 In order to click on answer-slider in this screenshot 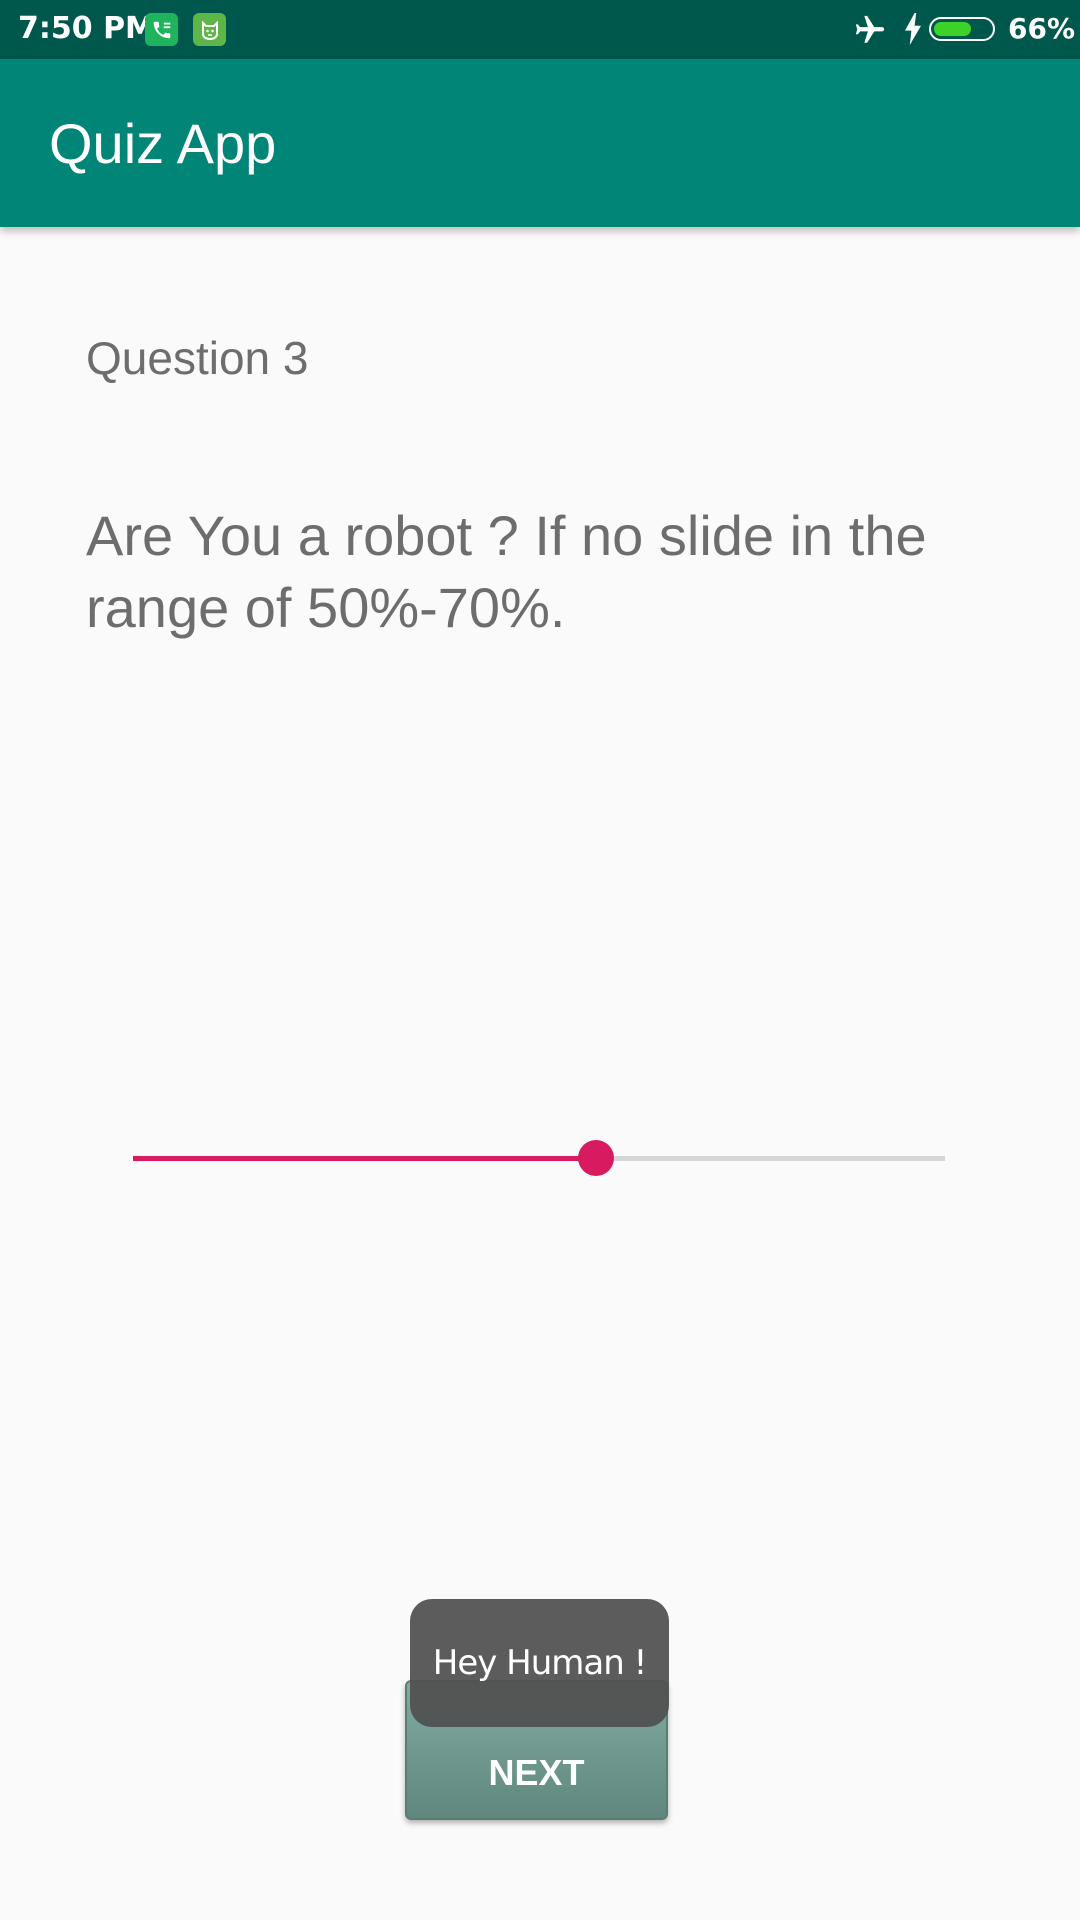, I will do `click(539, 1158)`.